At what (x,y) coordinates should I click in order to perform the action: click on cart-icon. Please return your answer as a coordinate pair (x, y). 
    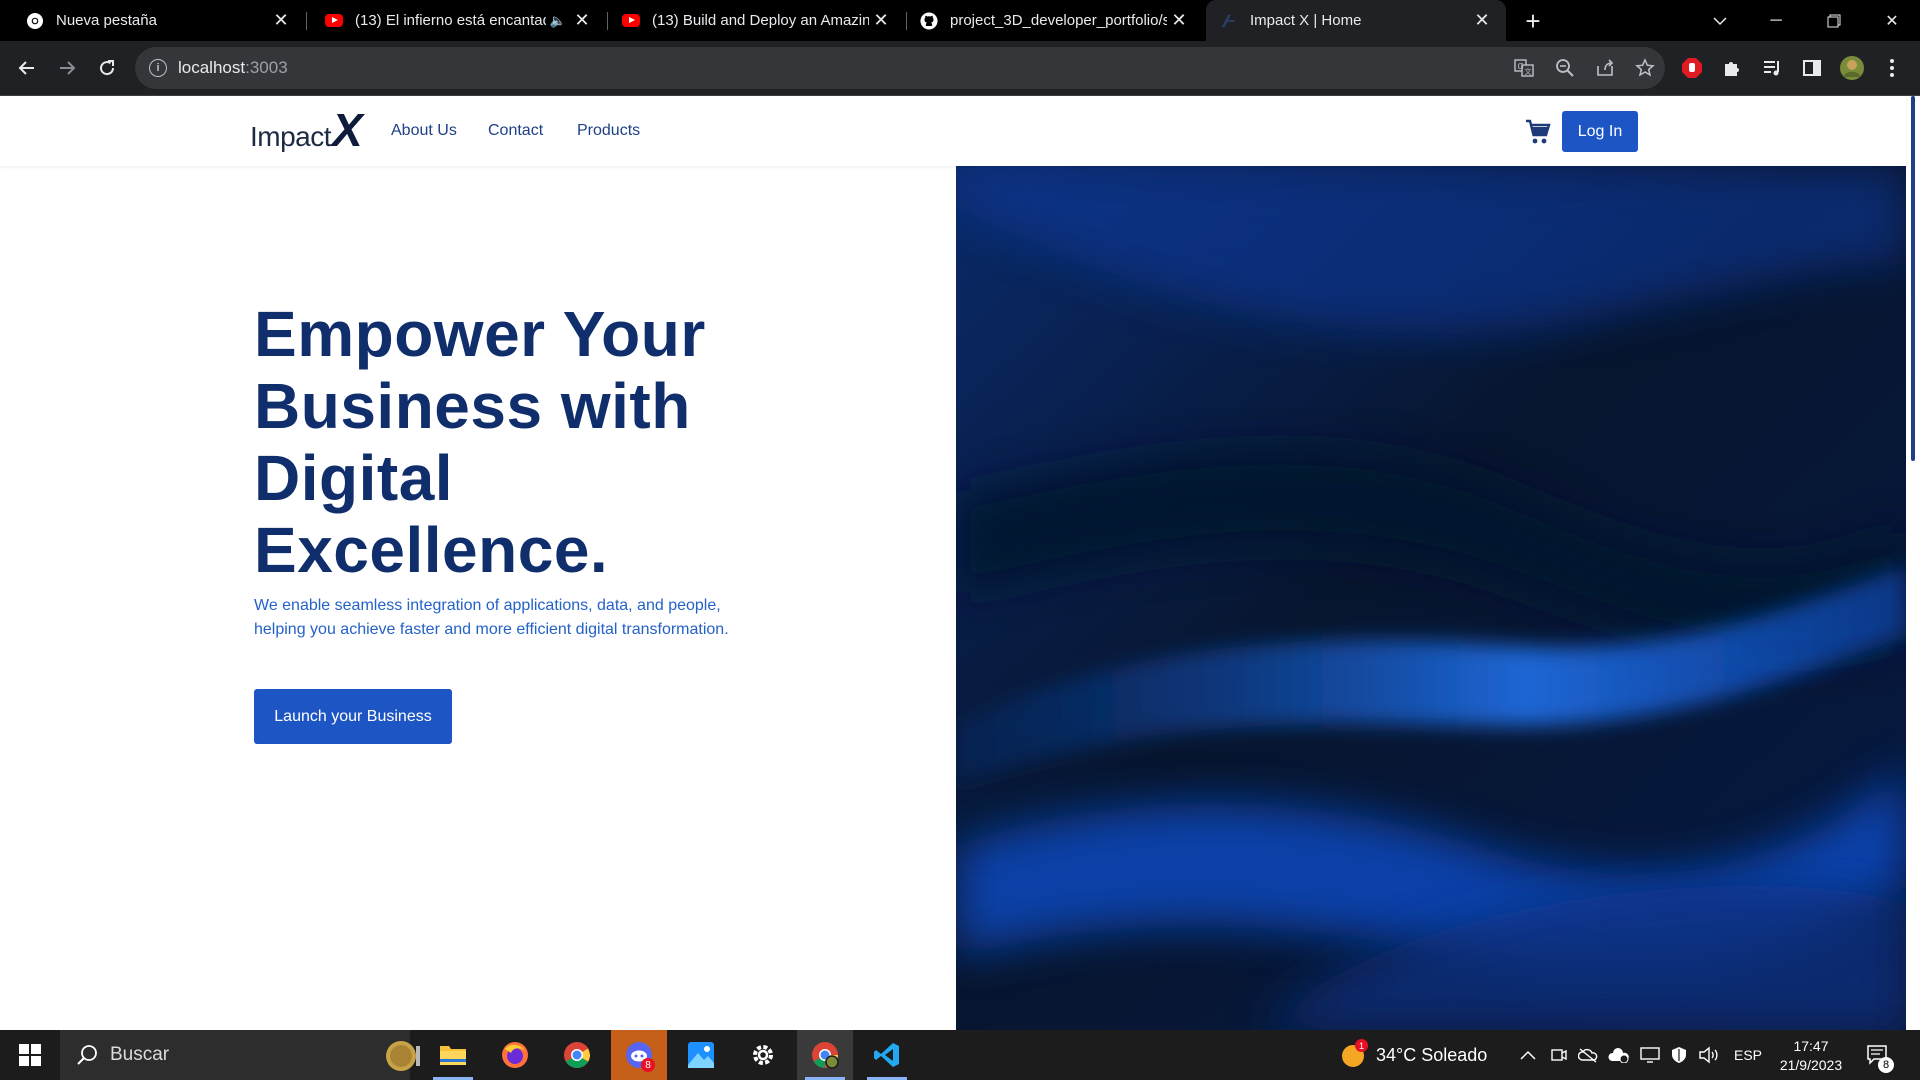
    Looking at the image, I should click on (1538, 132).